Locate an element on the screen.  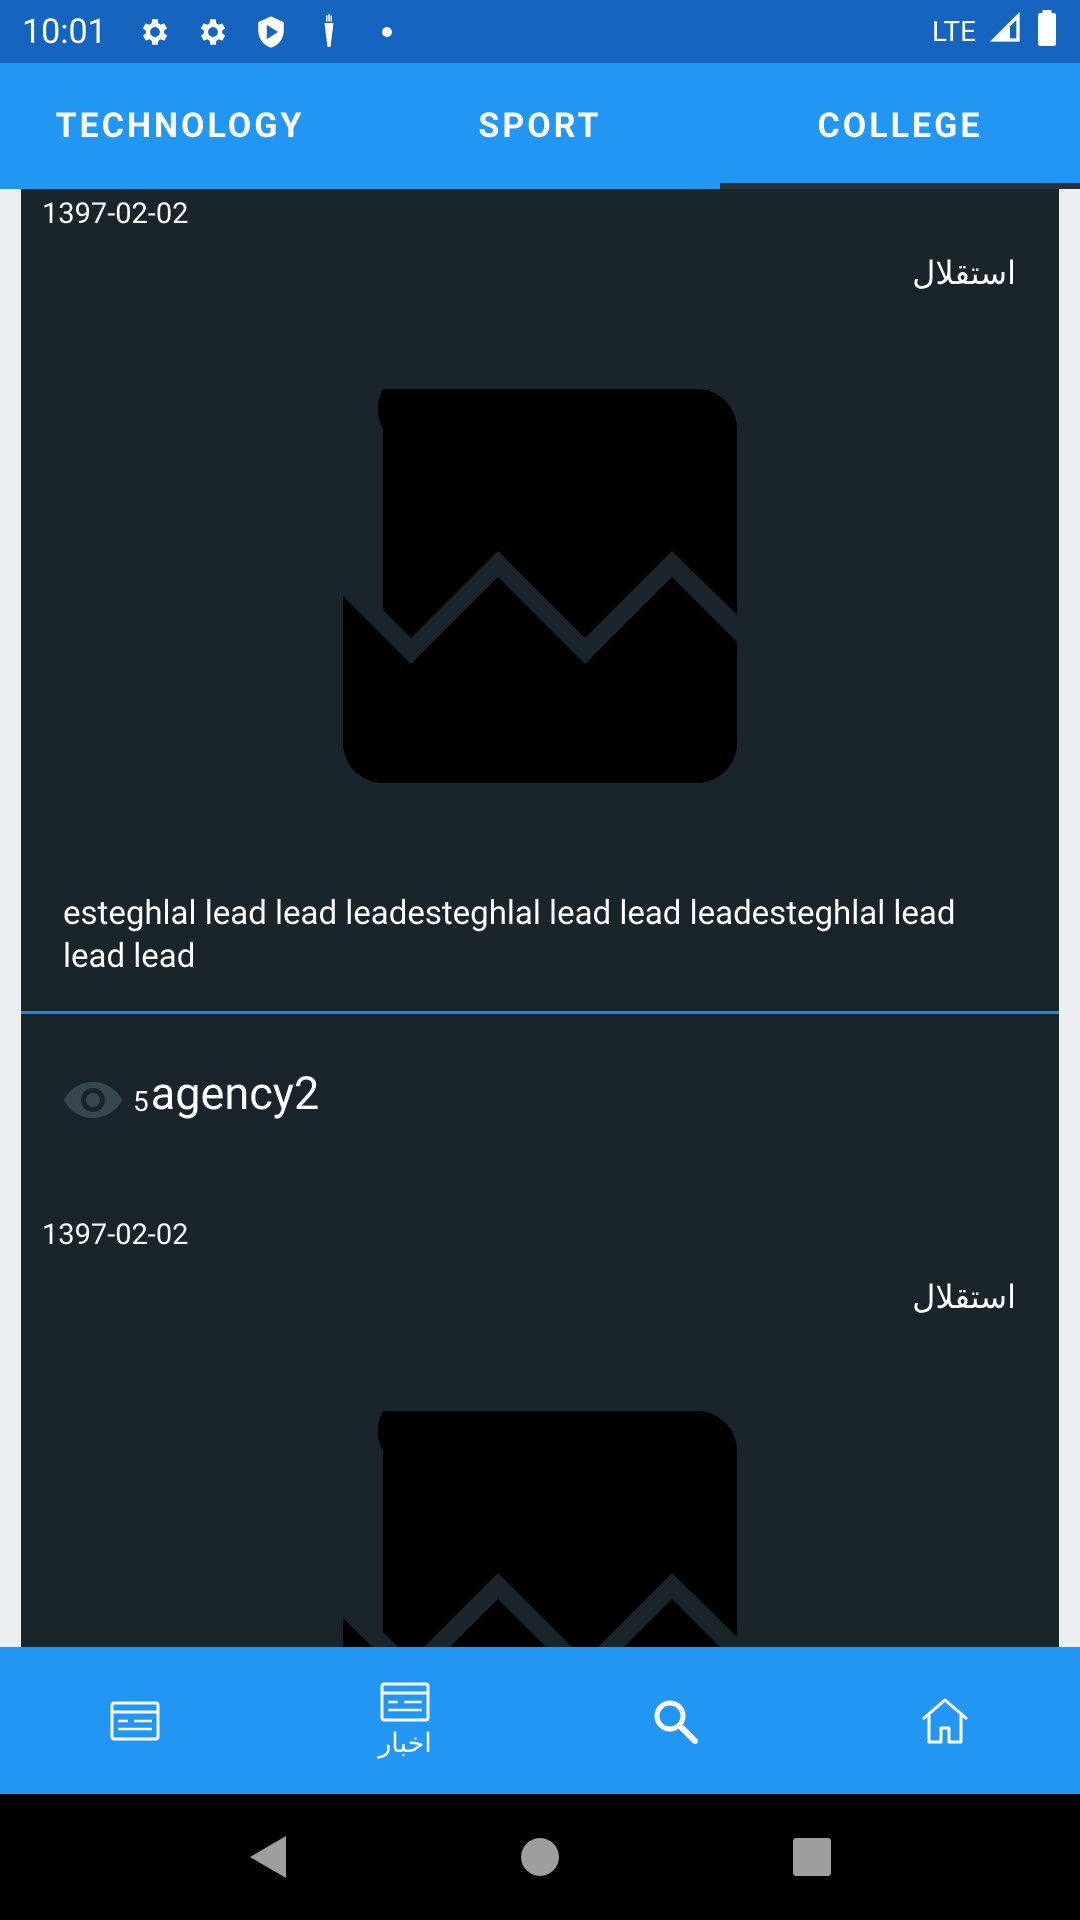
eye-icon is located at coordinates (93, 1100).